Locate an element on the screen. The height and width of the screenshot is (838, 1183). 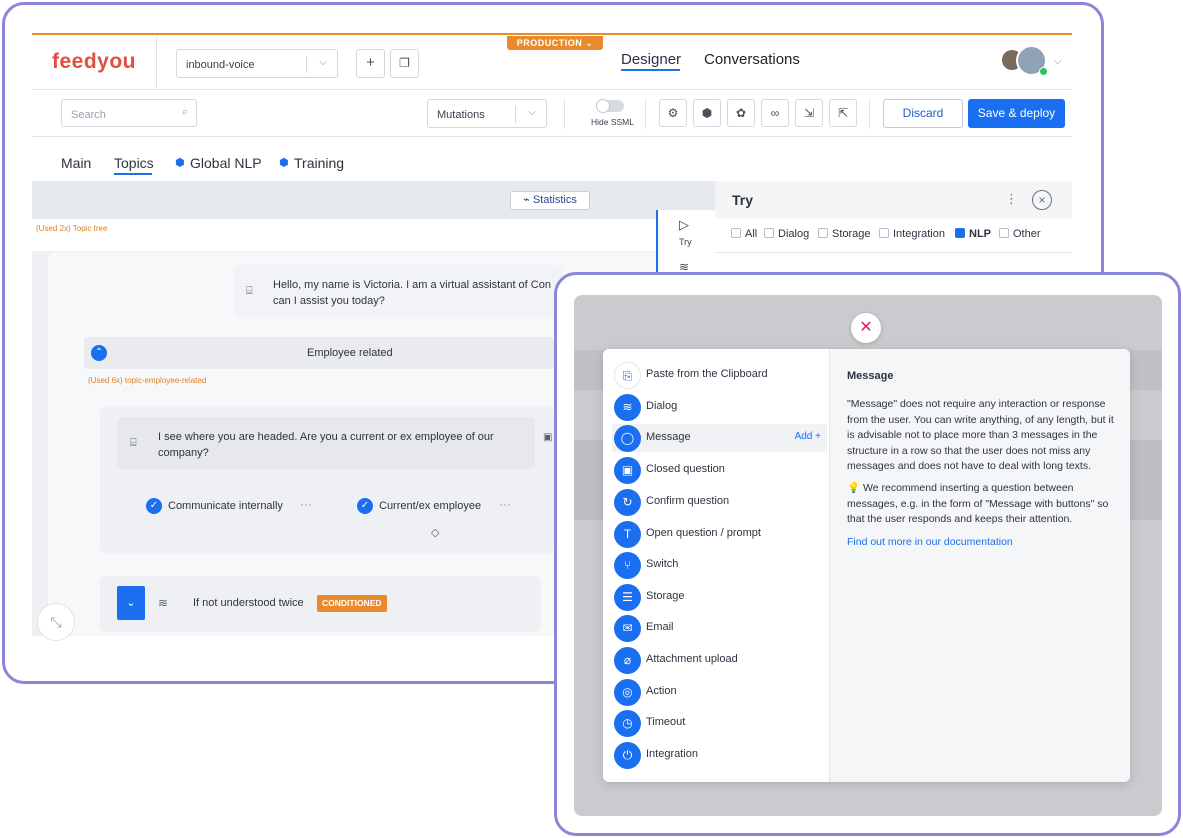
file-import-icon: ⇱ is located at coordinates (843, 113).